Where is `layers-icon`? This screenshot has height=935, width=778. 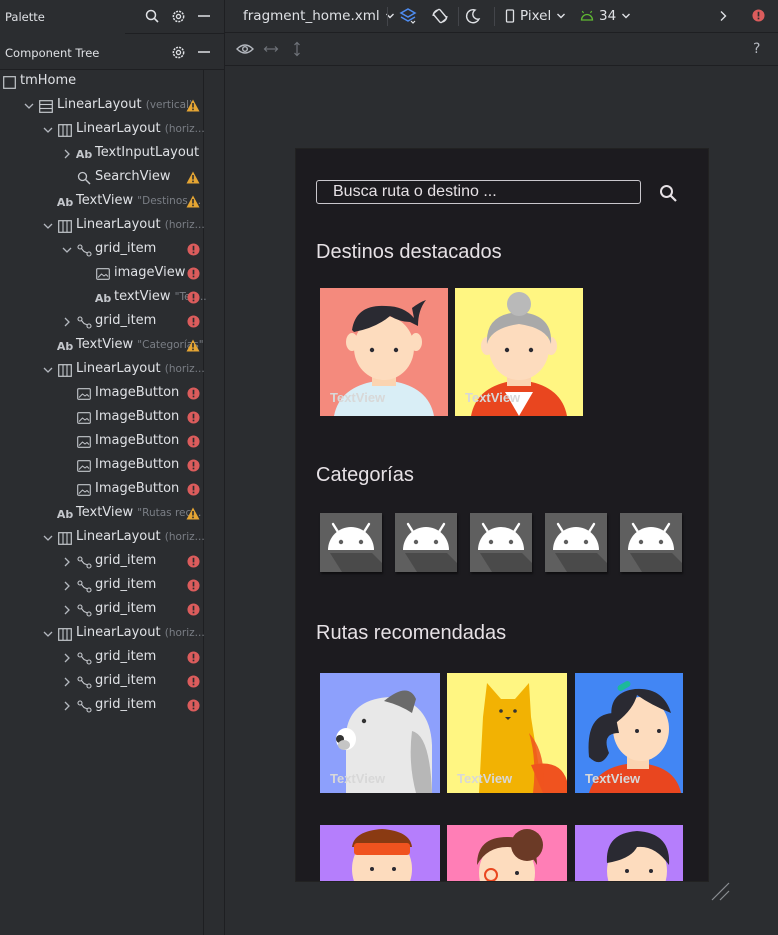 layers-icon is located at coordinates (408, 16).